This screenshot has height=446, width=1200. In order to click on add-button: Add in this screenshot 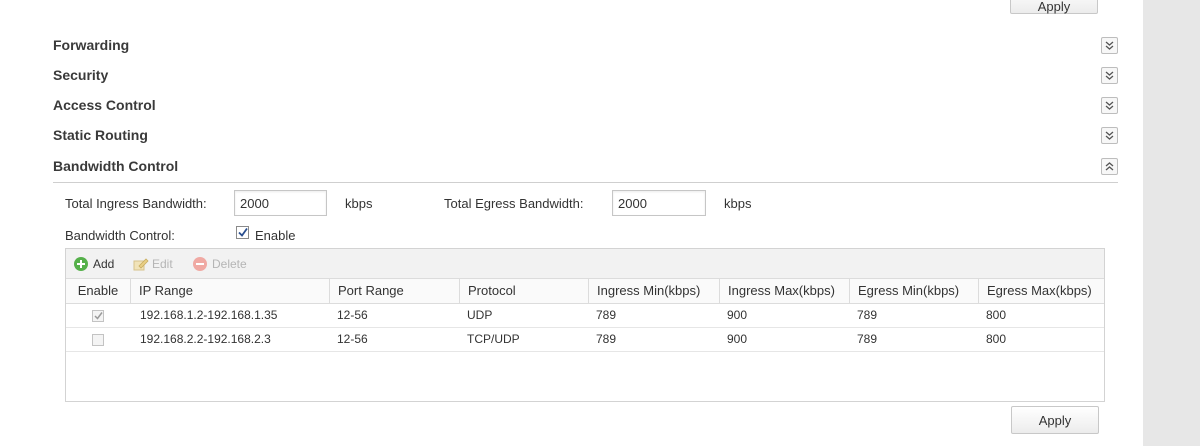, I will do `click(94, 264)`.